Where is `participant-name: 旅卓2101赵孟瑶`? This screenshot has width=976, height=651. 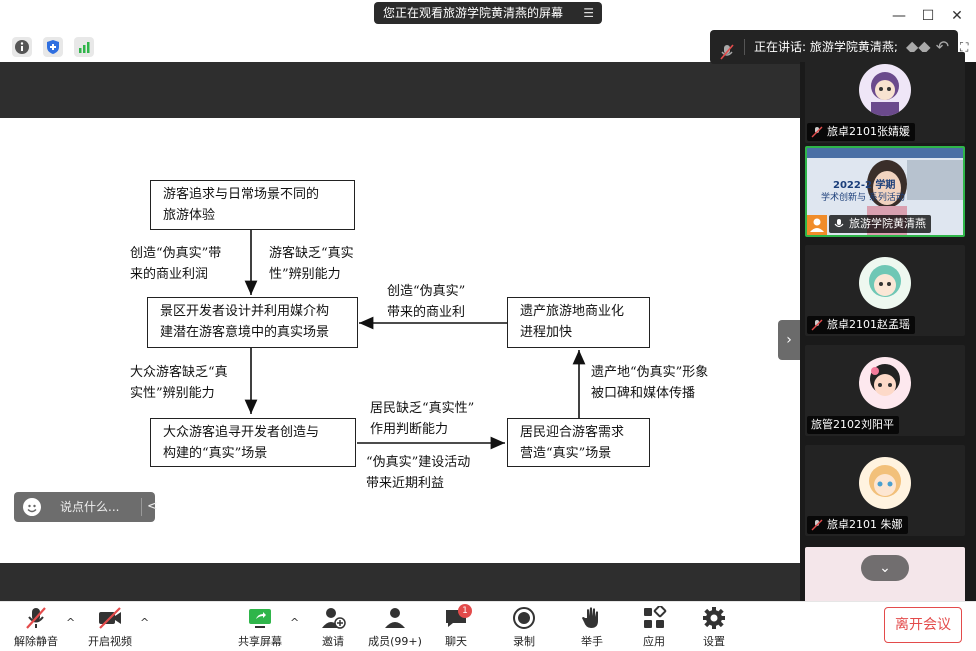 participant-name: 旅卓2101赵孟瑶 is located at coordinates (861, 325).